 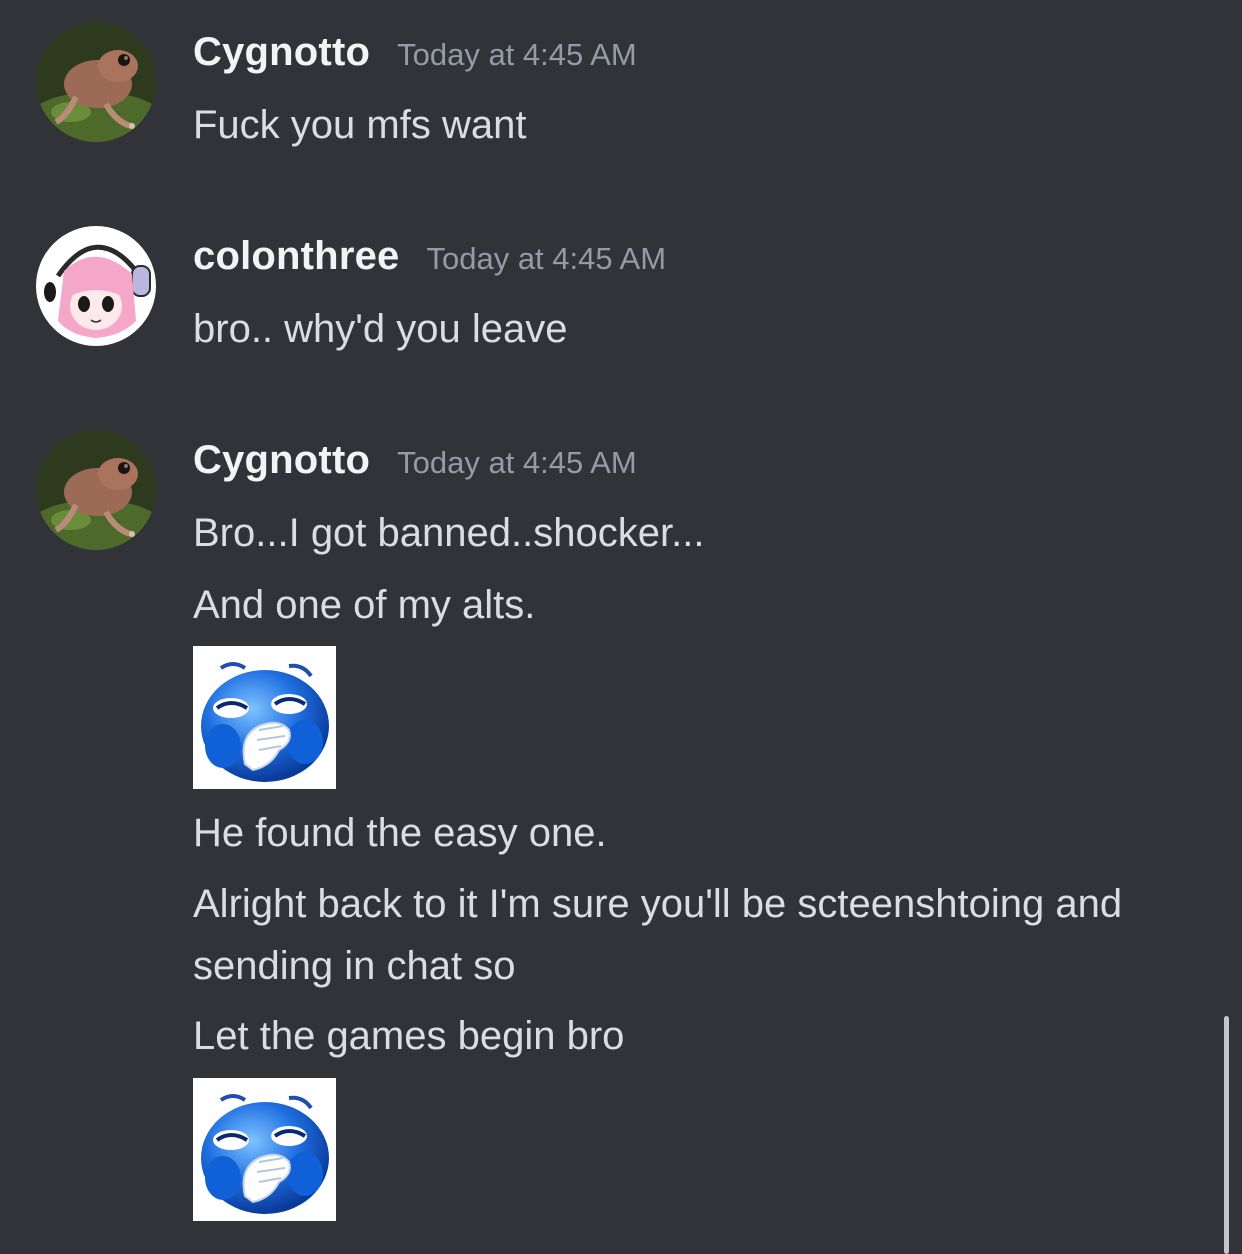 What do you see at coordinates (409, 1036) in the screenshot?
I see `message-text: Let the games begin bro` at bounding box center [409, 1036].